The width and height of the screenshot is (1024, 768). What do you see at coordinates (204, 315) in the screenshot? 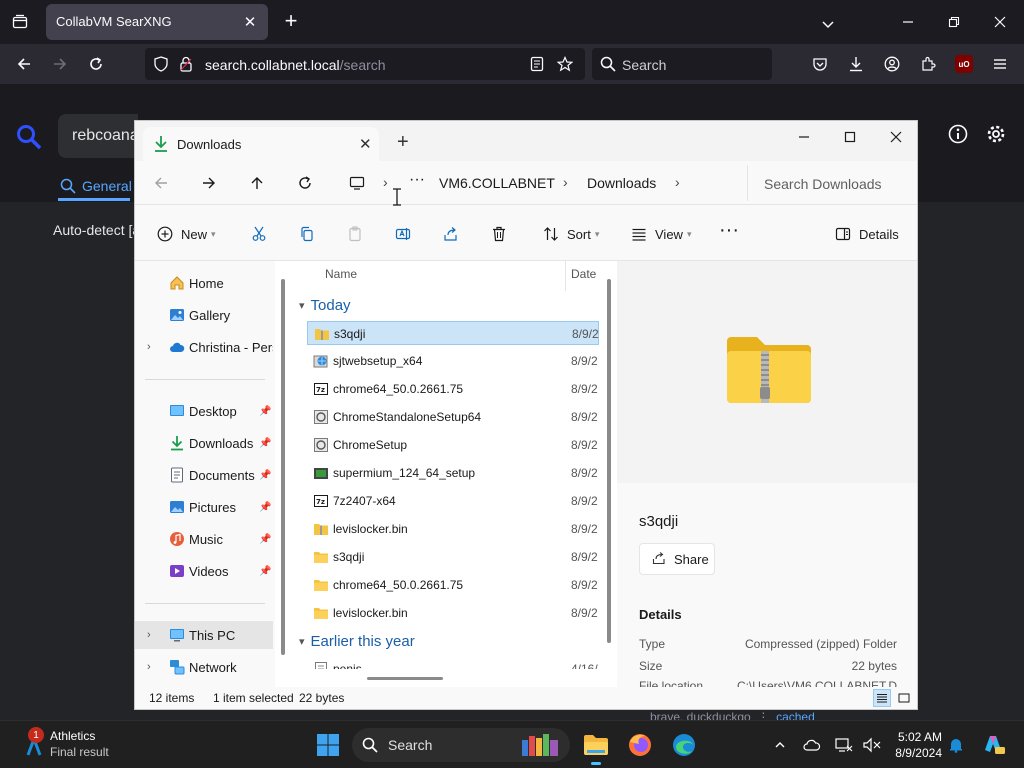
I see `nav-item-gallery: Gallery` at bounding box center [204, 315].